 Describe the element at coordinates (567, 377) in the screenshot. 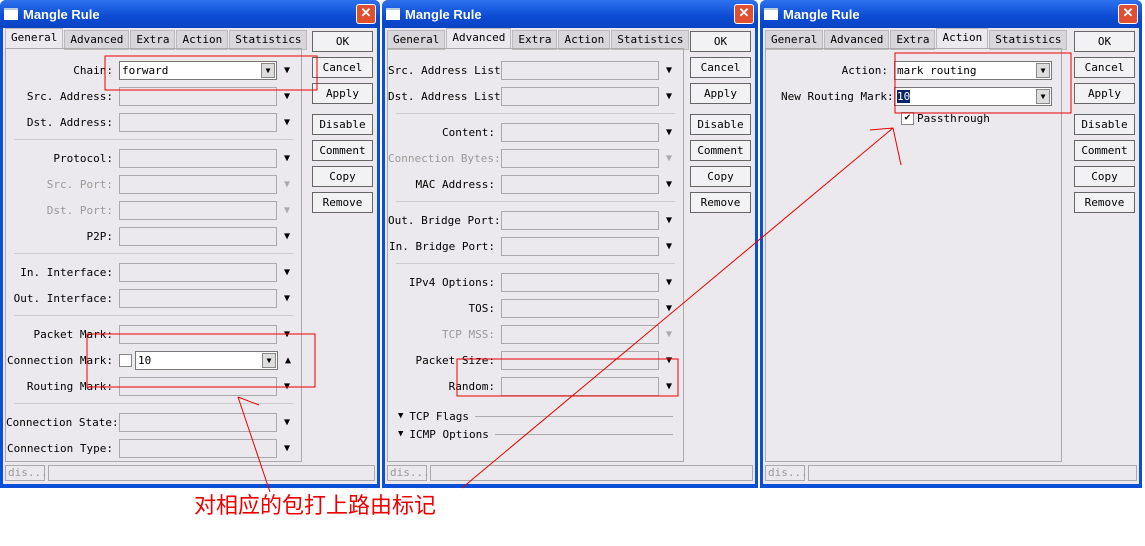

I see `highlight-random` at that location.